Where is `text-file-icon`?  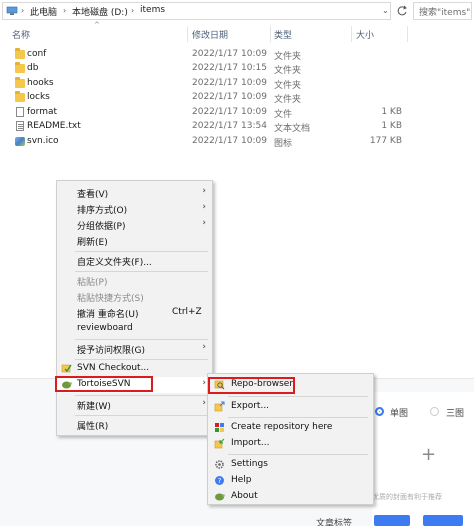
text-file-icon is located at coordinates (20, 126).